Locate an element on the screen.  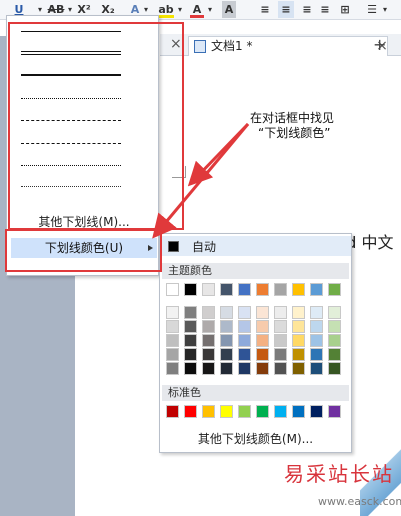
highlight-dropdown-icon: ▾ is located at coordinates (180, 9).